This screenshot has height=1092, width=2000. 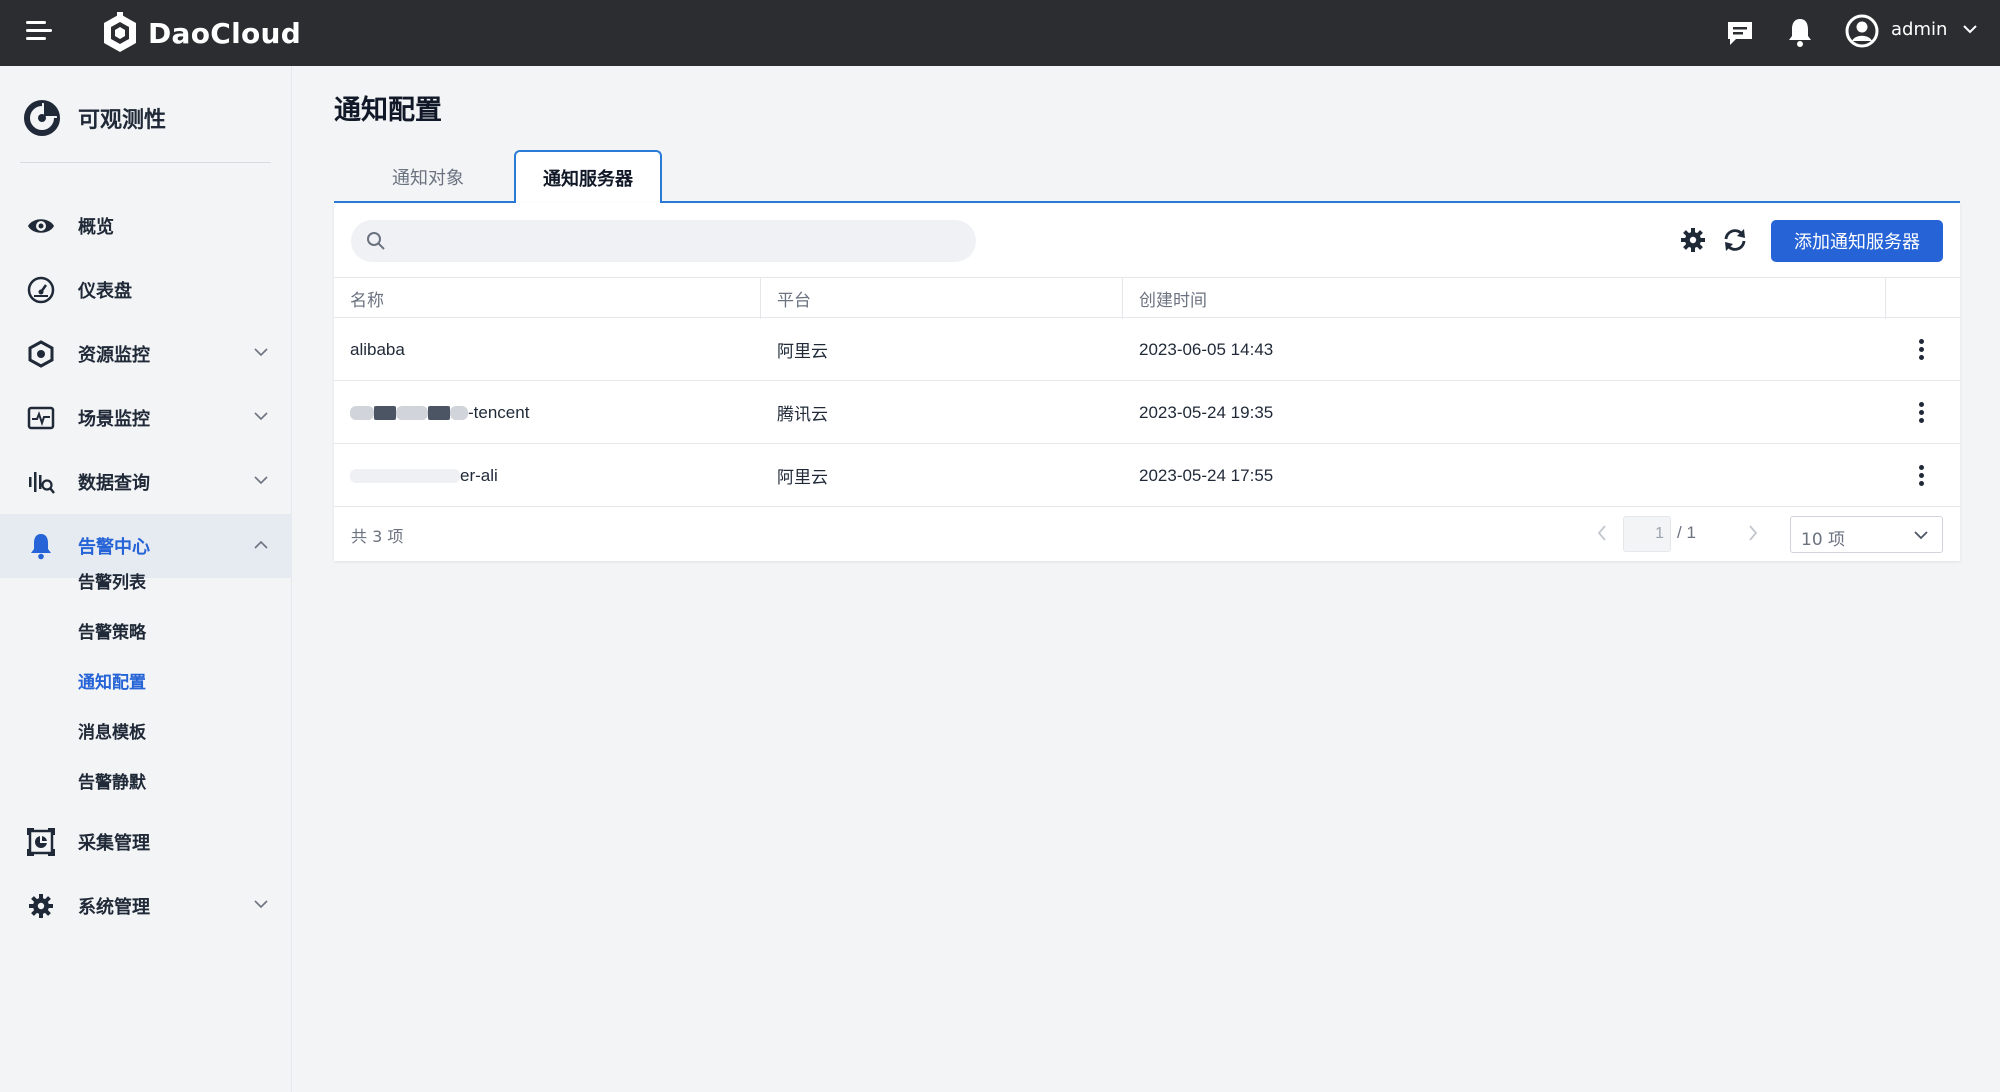 I want to click on message-icon, so click(x=1740, y=33).